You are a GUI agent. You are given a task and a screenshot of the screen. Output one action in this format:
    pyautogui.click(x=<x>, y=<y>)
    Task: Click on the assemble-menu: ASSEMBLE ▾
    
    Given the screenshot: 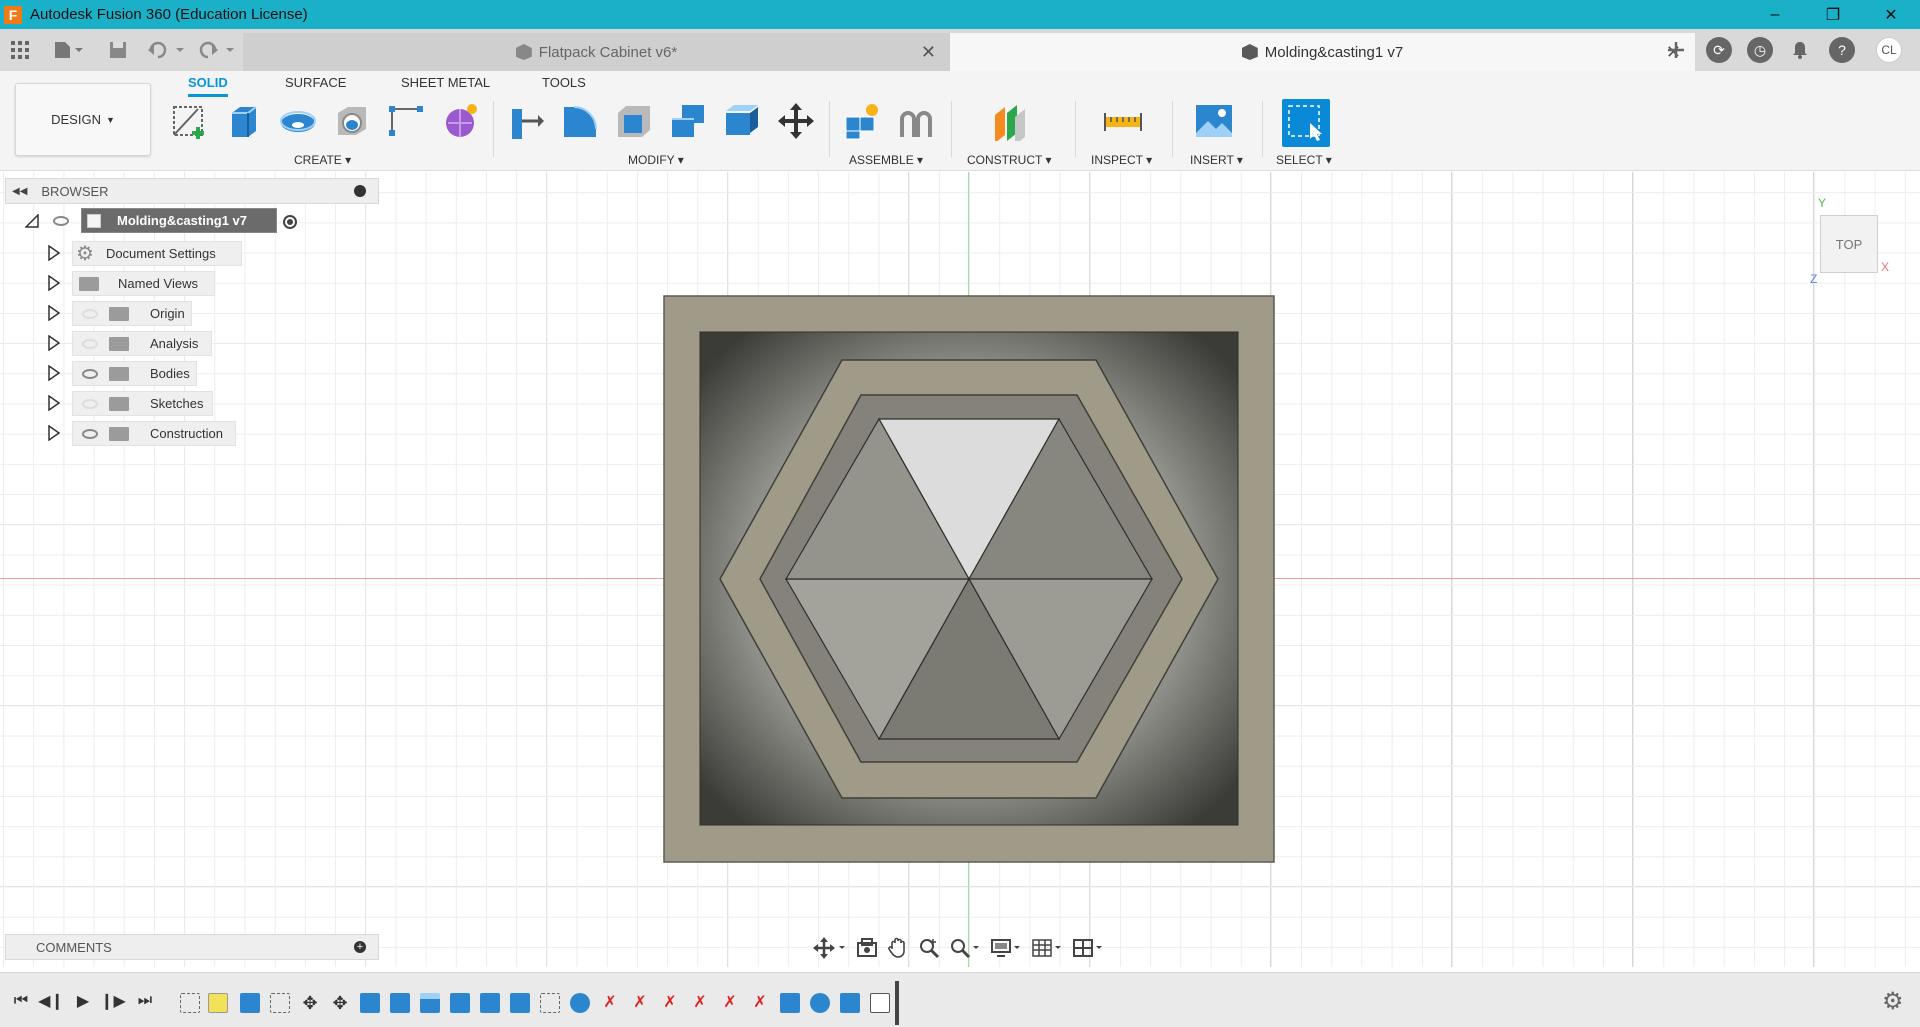 What is the action you would take?
    pyautogui.click(x=886, y=160)
    